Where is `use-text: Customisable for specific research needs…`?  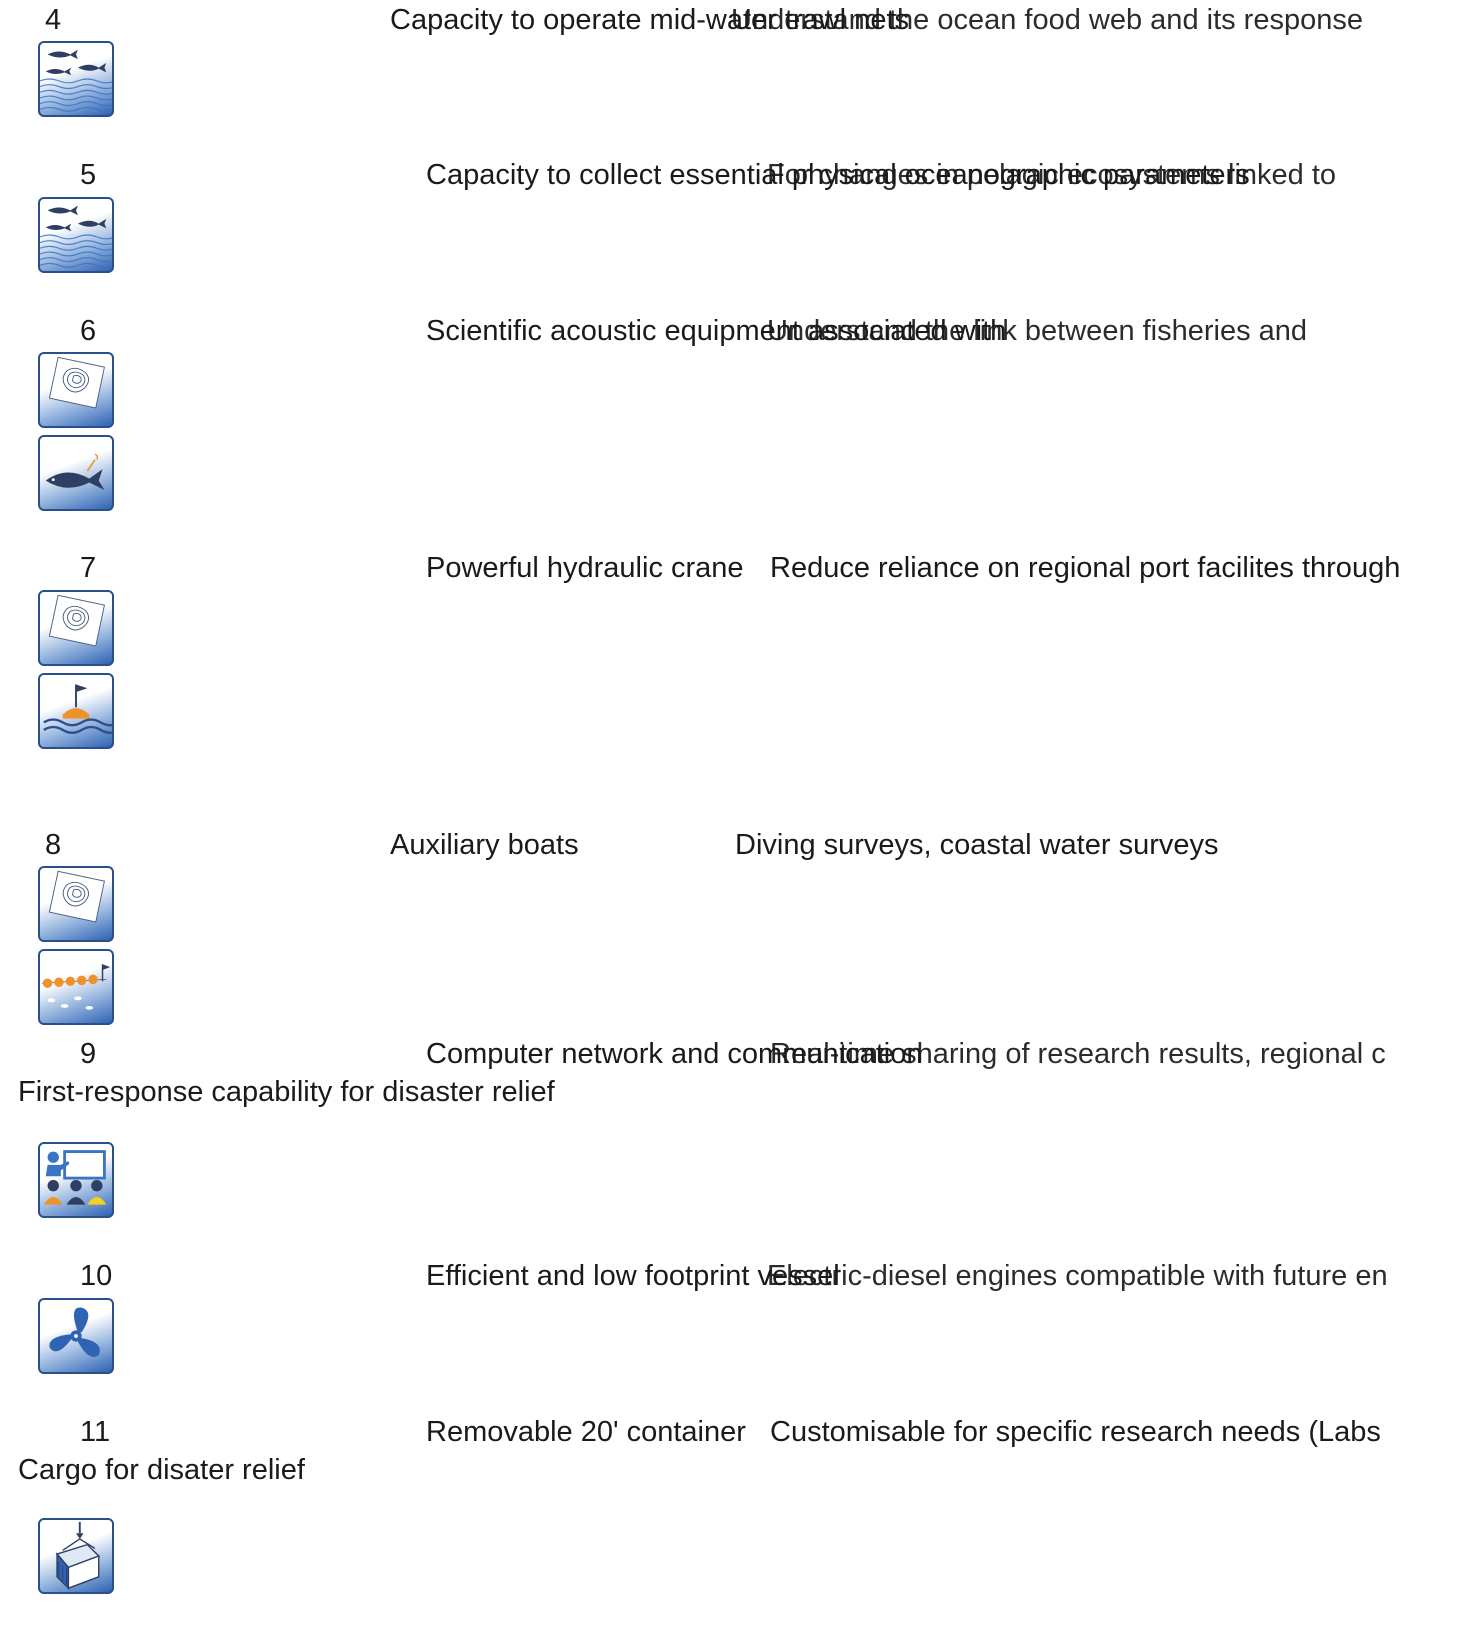
use-text: Customisable for specific research needs… is located at coordinates (1075, 1432).